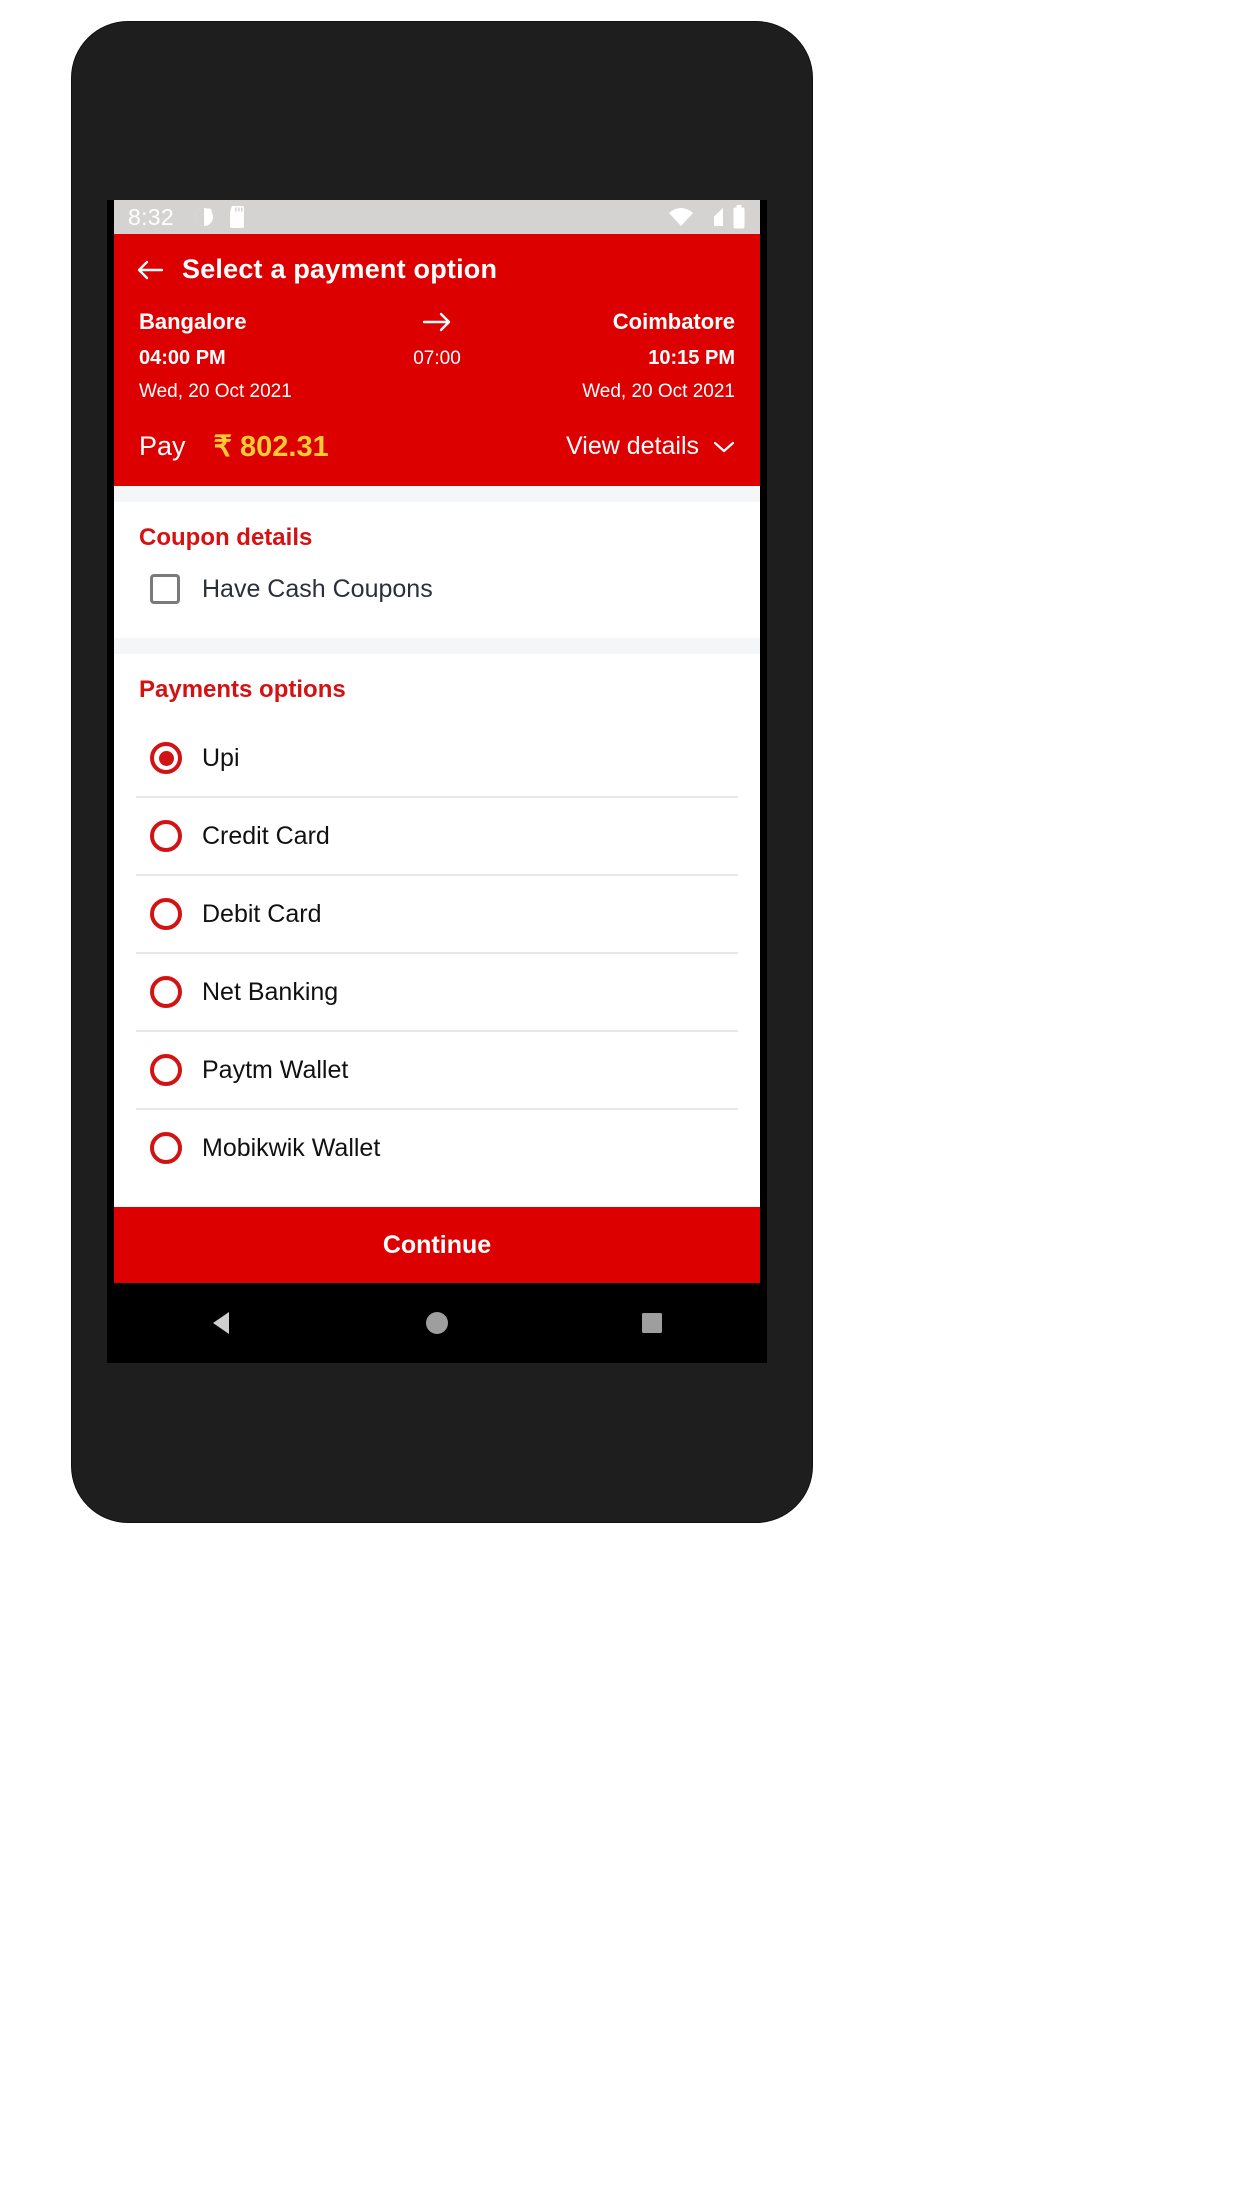 The image size is (1242, 2208). What do you see at coordinates (151, 216) in the screenshot?
I see `status-bar-clock: 8:32` at bounding box center [151, 216].